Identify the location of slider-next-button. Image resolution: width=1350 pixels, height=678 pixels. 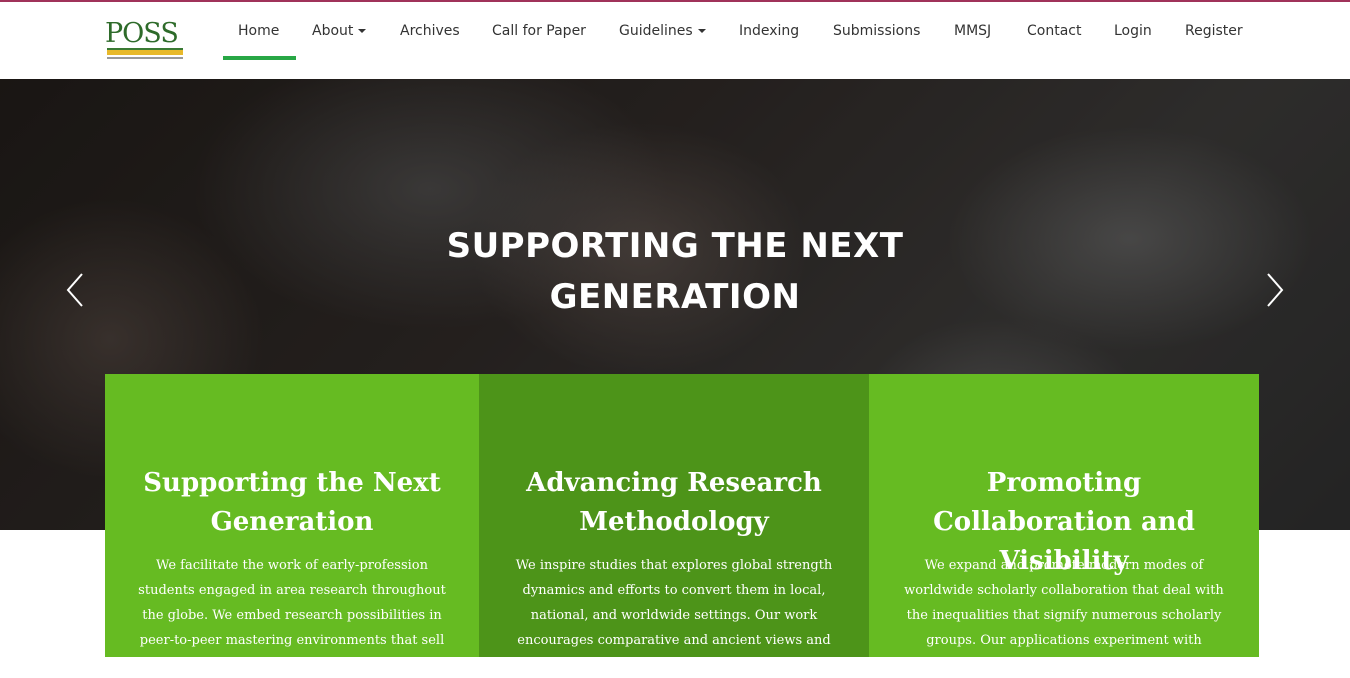
(1275, 290).